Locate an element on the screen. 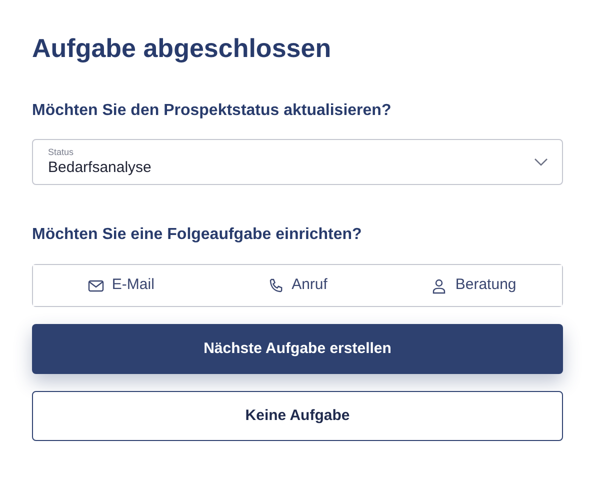  status-select: Status Bedarfsanalyse is located at coordinates (297, 162).